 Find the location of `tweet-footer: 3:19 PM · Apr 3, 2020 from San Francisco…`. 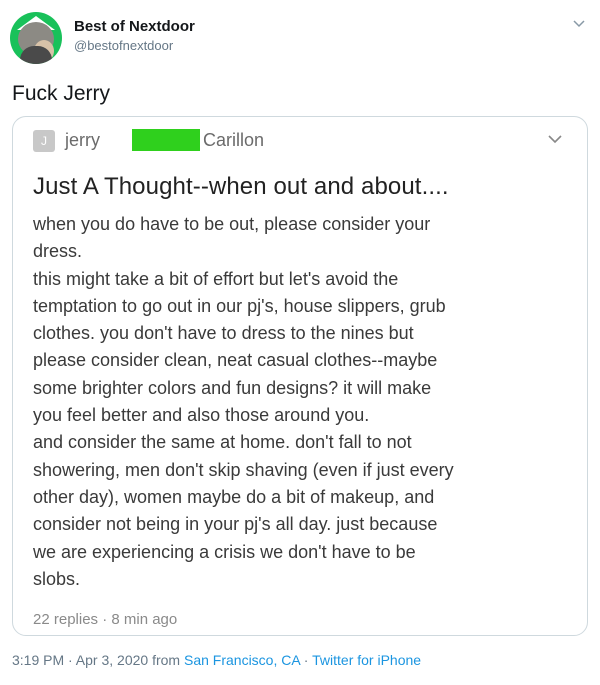

tweet-footer: 3:19 PM · Apr 3, 2020 from San Francisco… is located at coordinates (216, 660).